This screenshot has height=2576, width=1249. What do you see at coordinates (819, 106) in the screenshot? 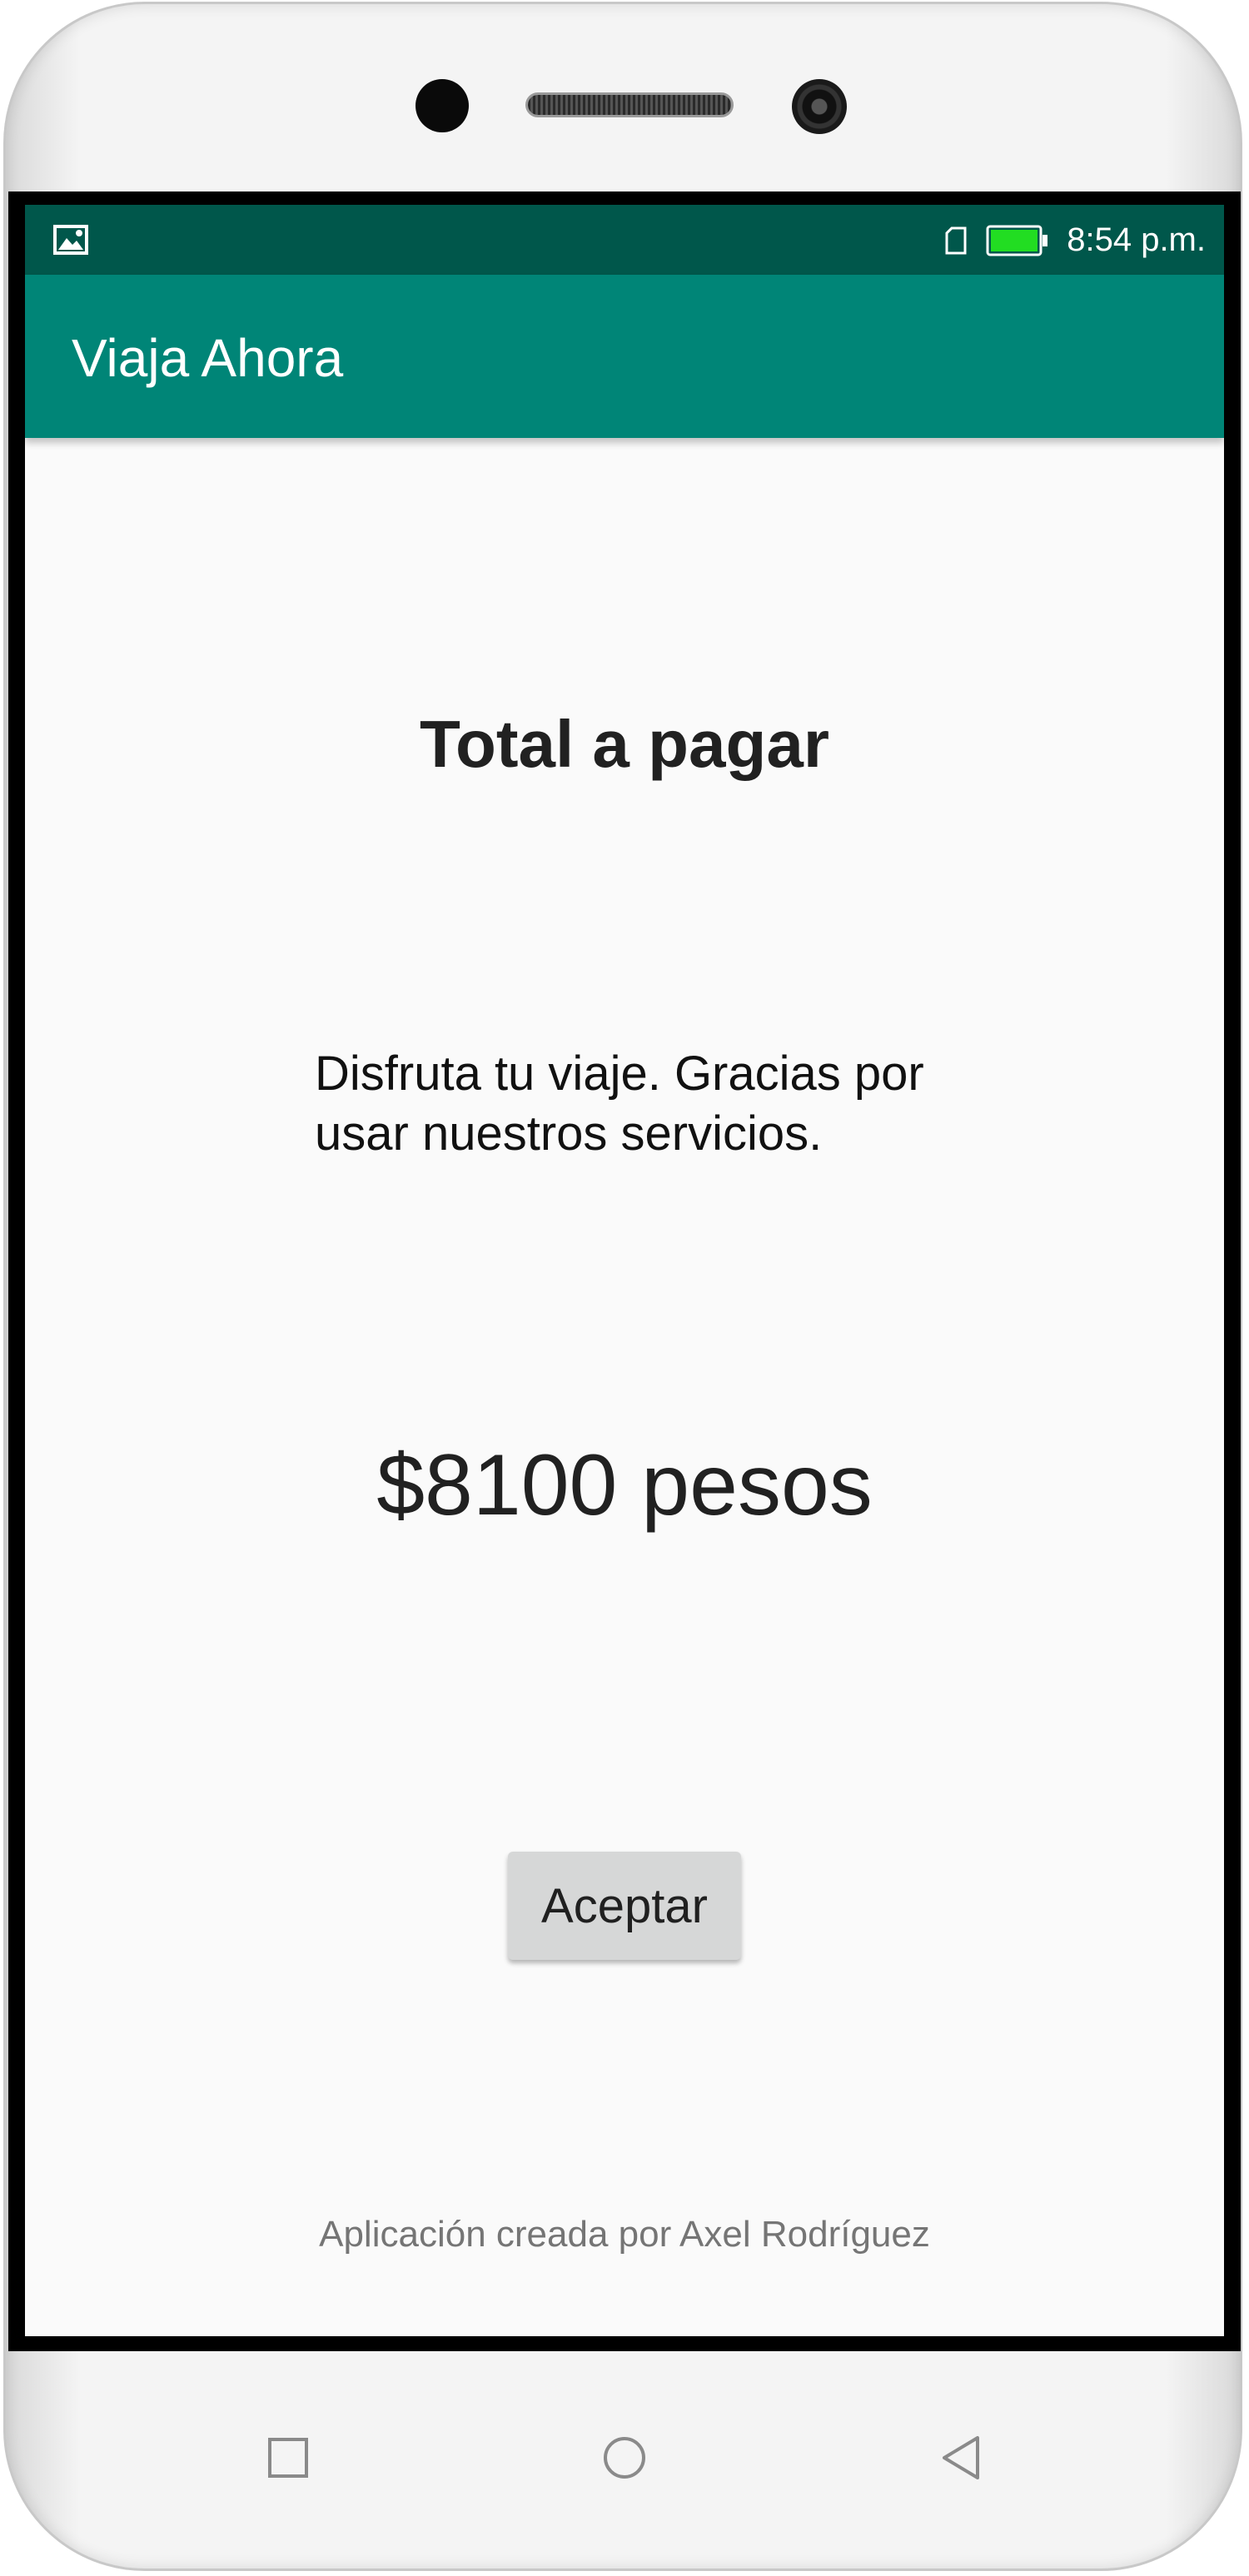
I see `proximity-sensor` at bounding box center [819, 106].